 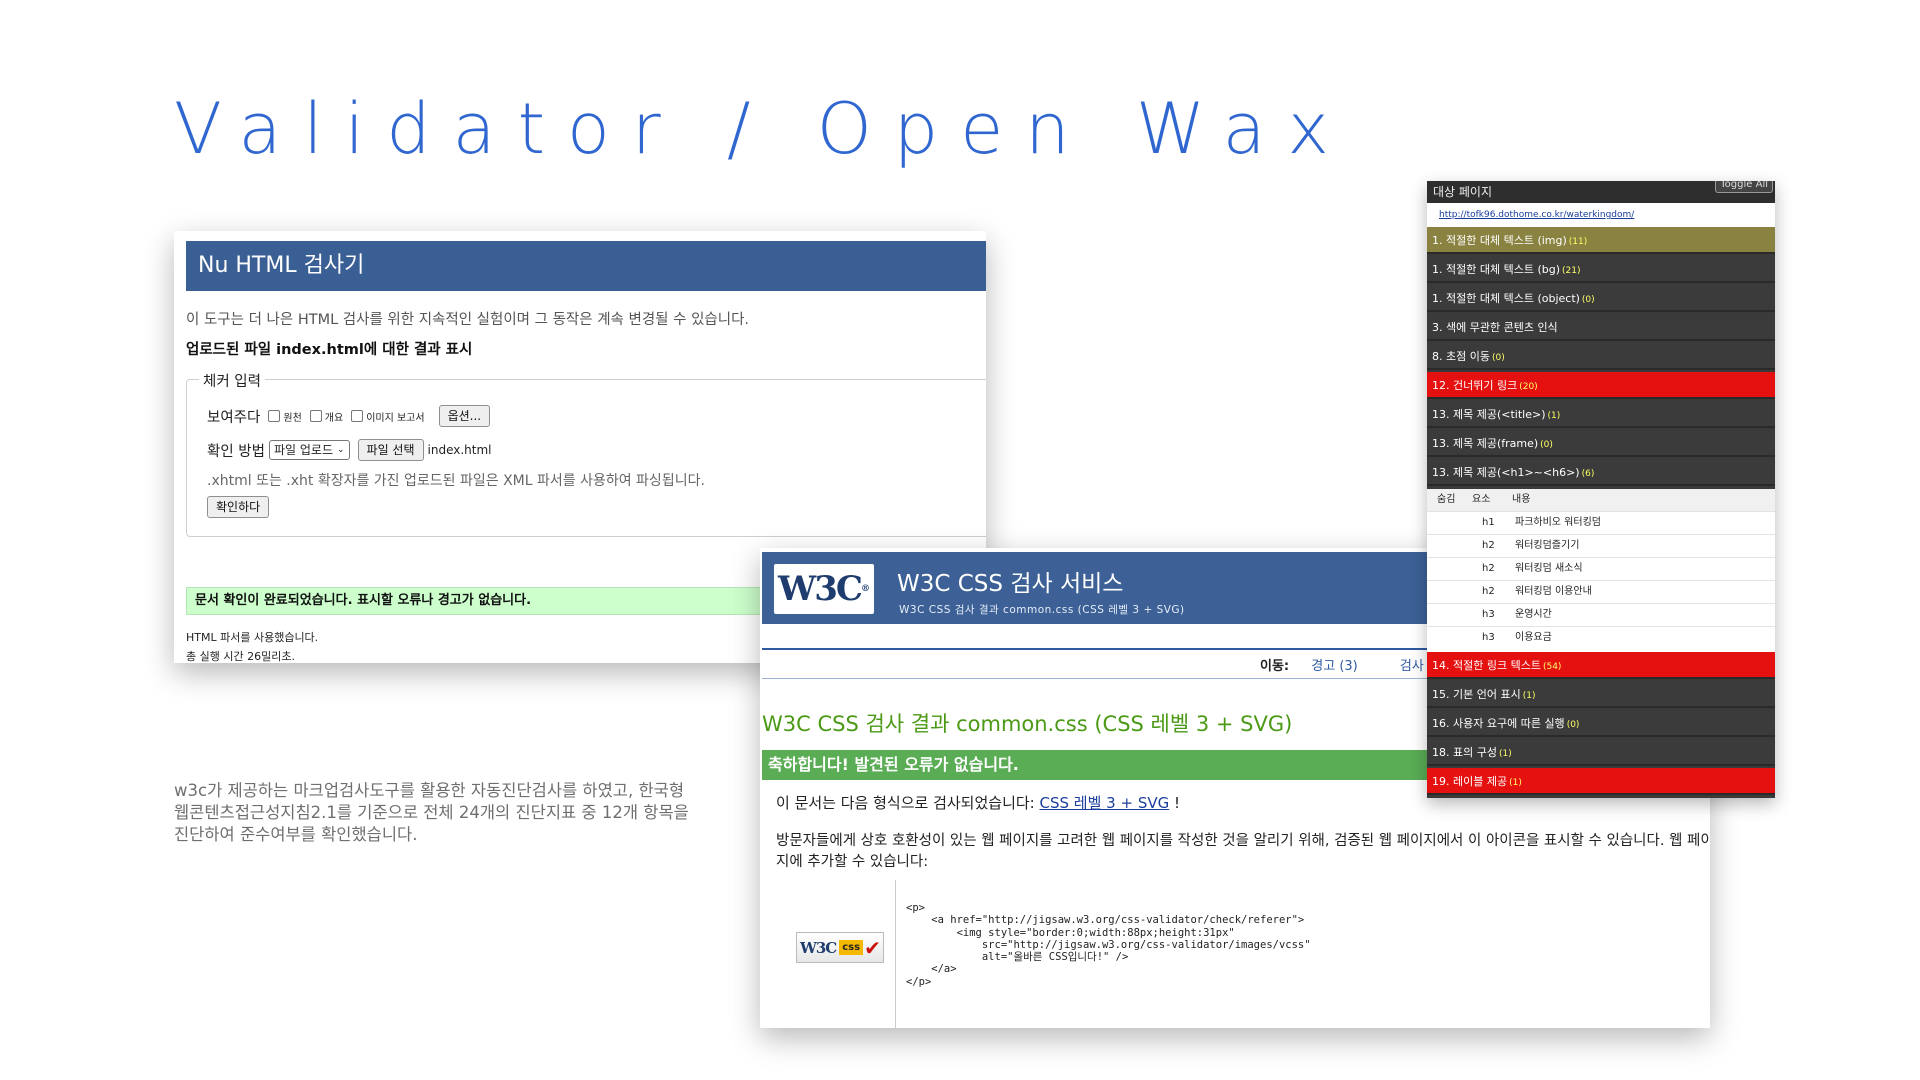 I want to click on file-name: index.html, so click(x=459, y=450).